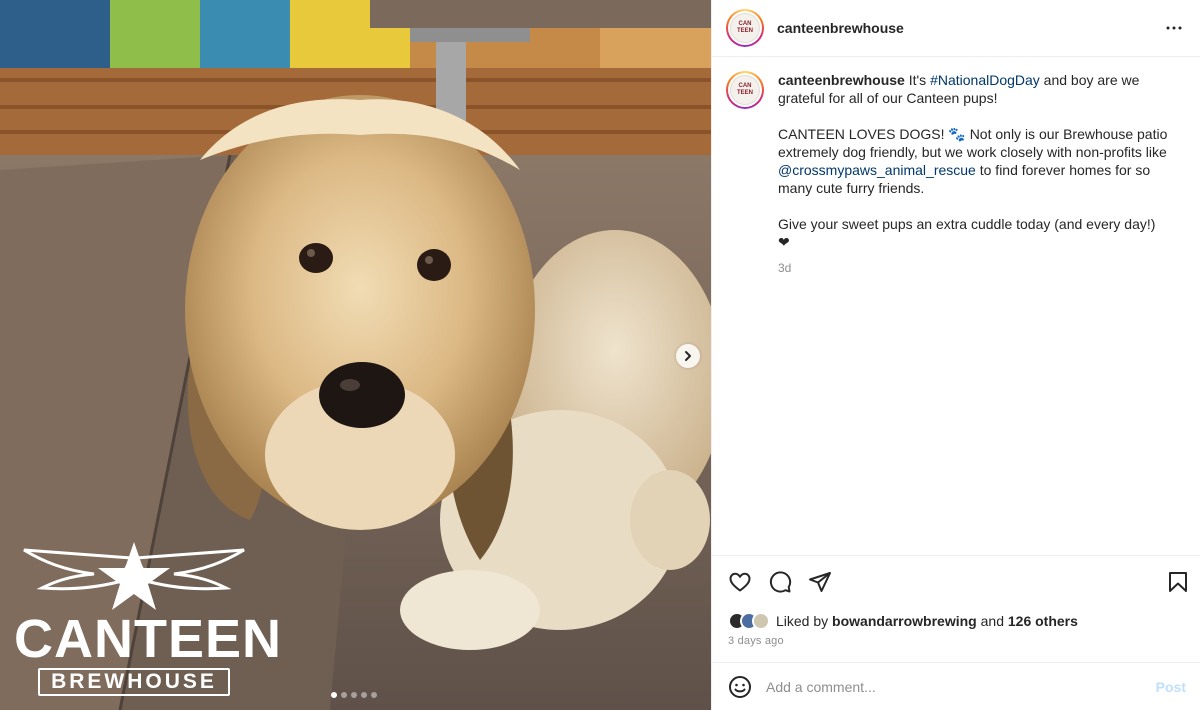 This screenshot has width=1200, height=710. I want to click on heart-icon, so click(740, 581).